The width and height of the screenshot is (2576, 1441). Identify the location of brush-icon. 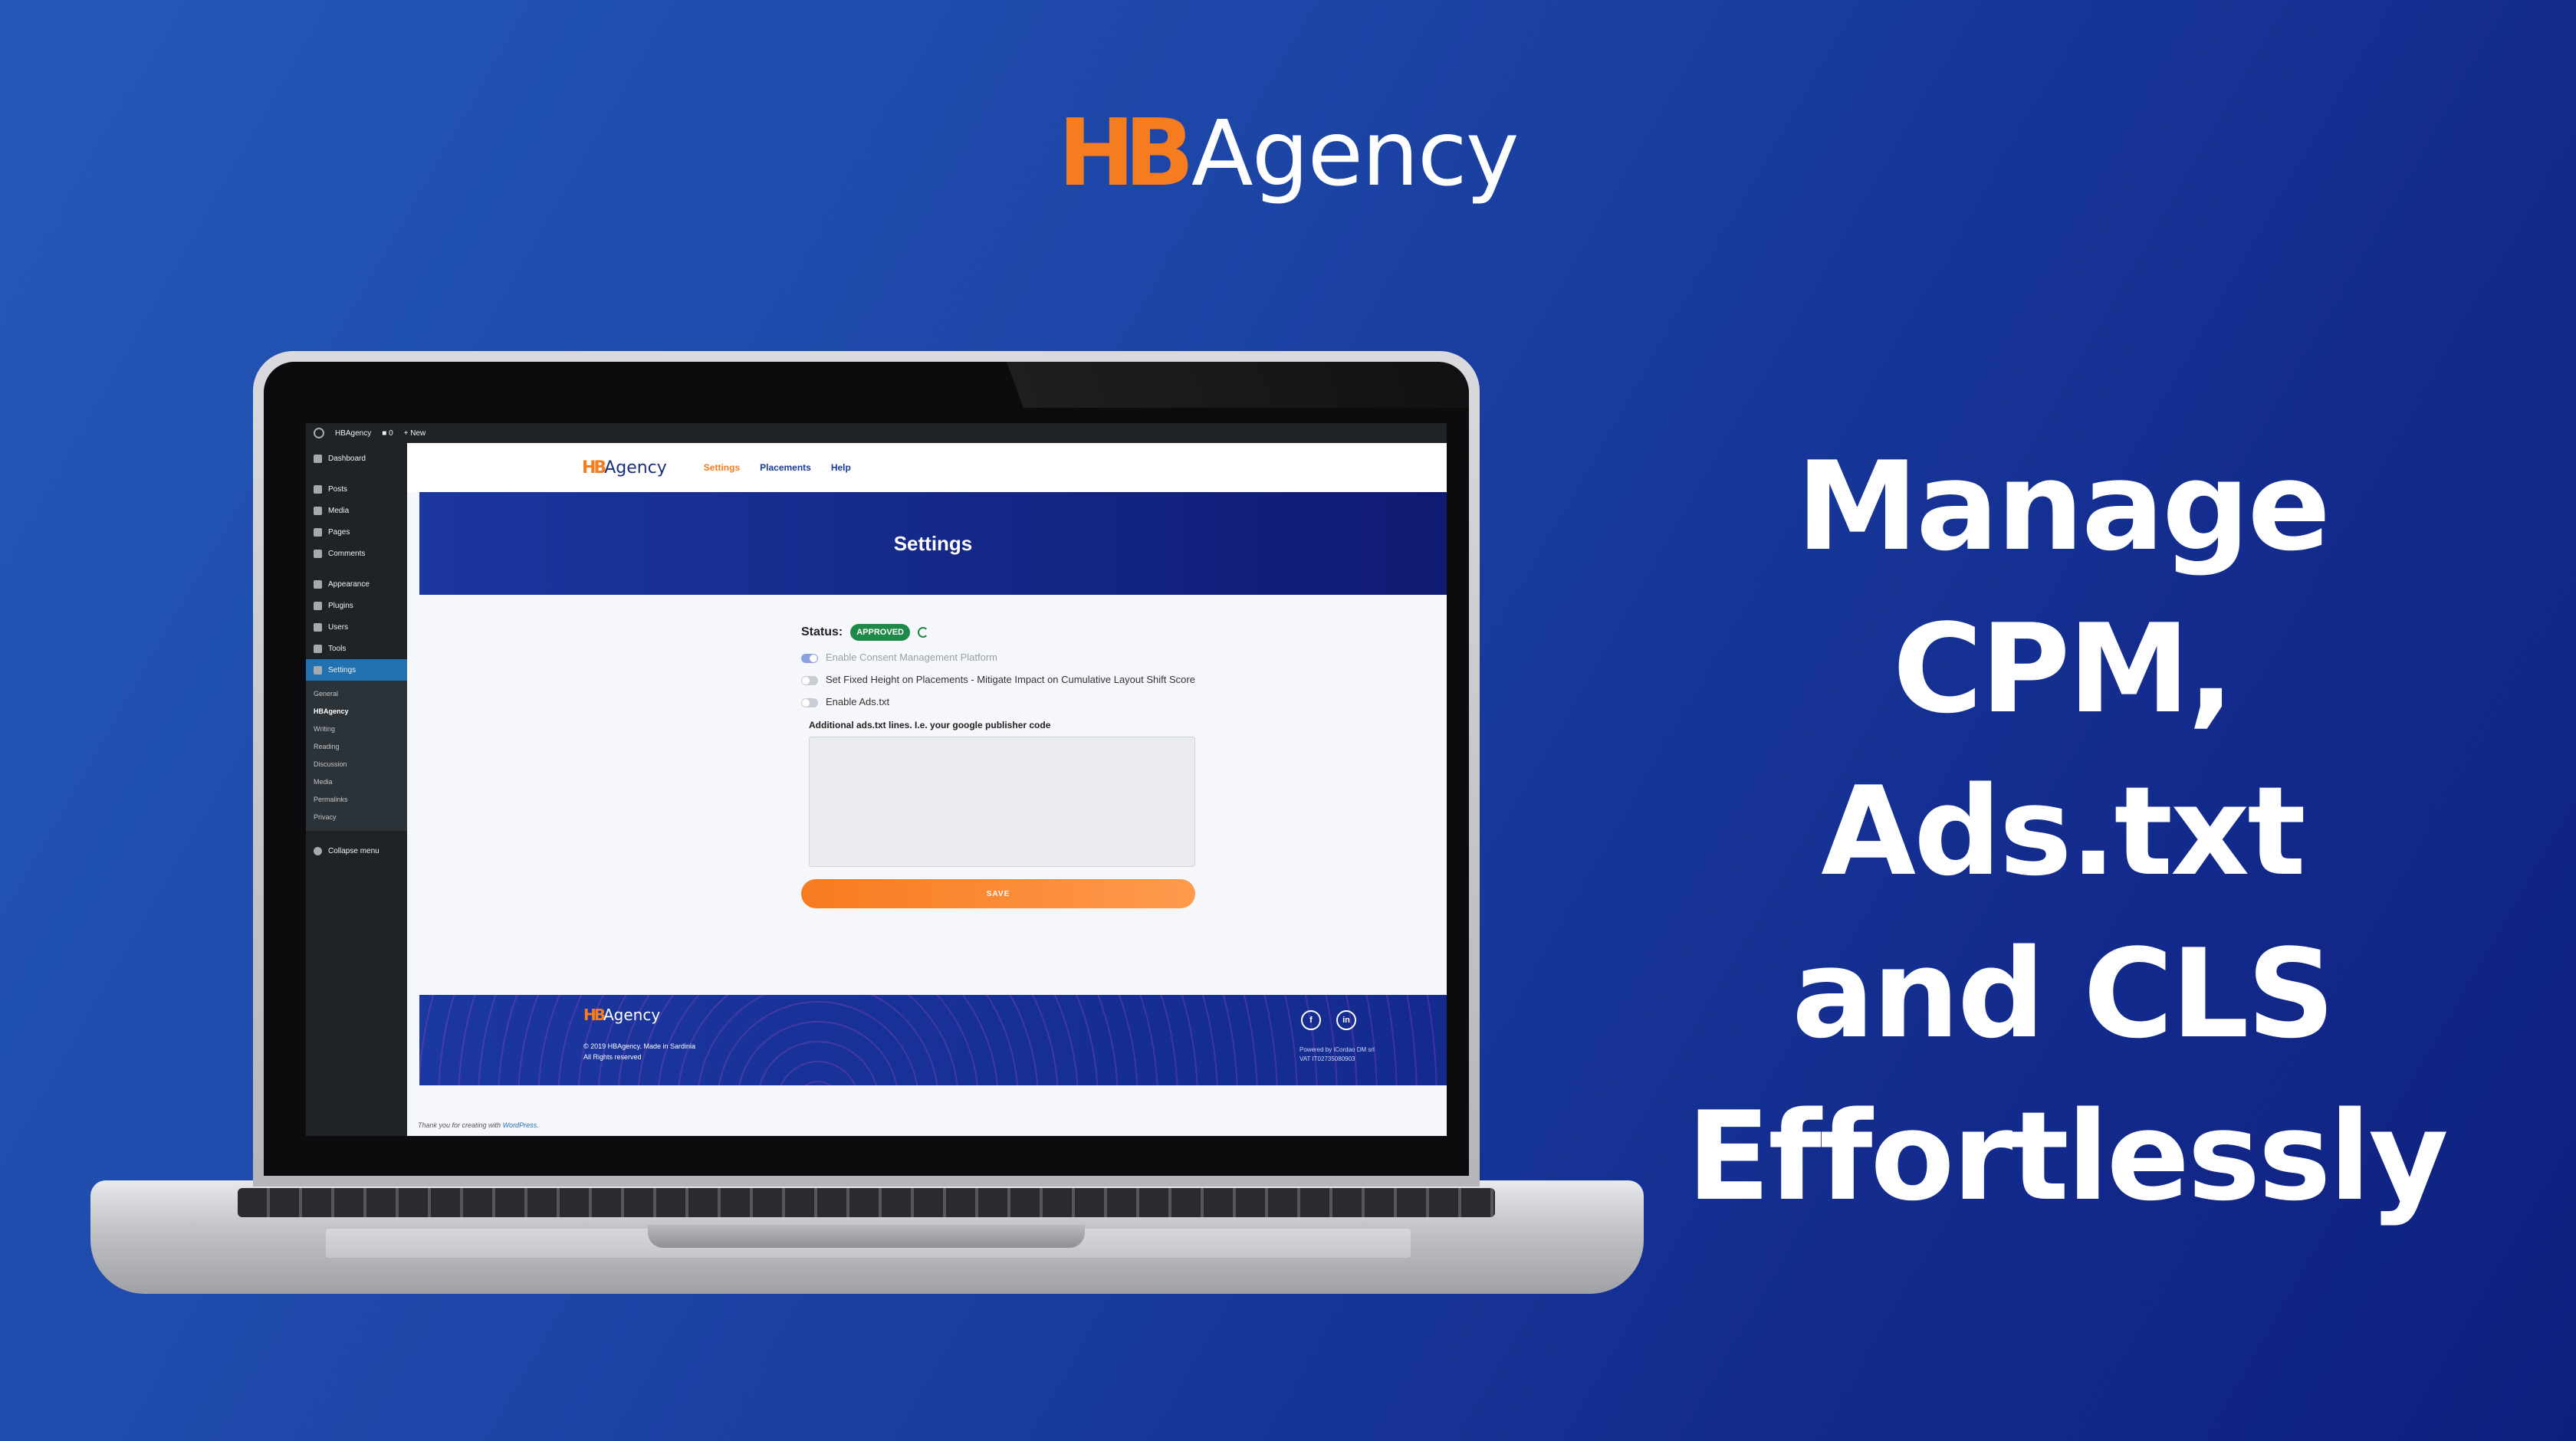
(318, 584).